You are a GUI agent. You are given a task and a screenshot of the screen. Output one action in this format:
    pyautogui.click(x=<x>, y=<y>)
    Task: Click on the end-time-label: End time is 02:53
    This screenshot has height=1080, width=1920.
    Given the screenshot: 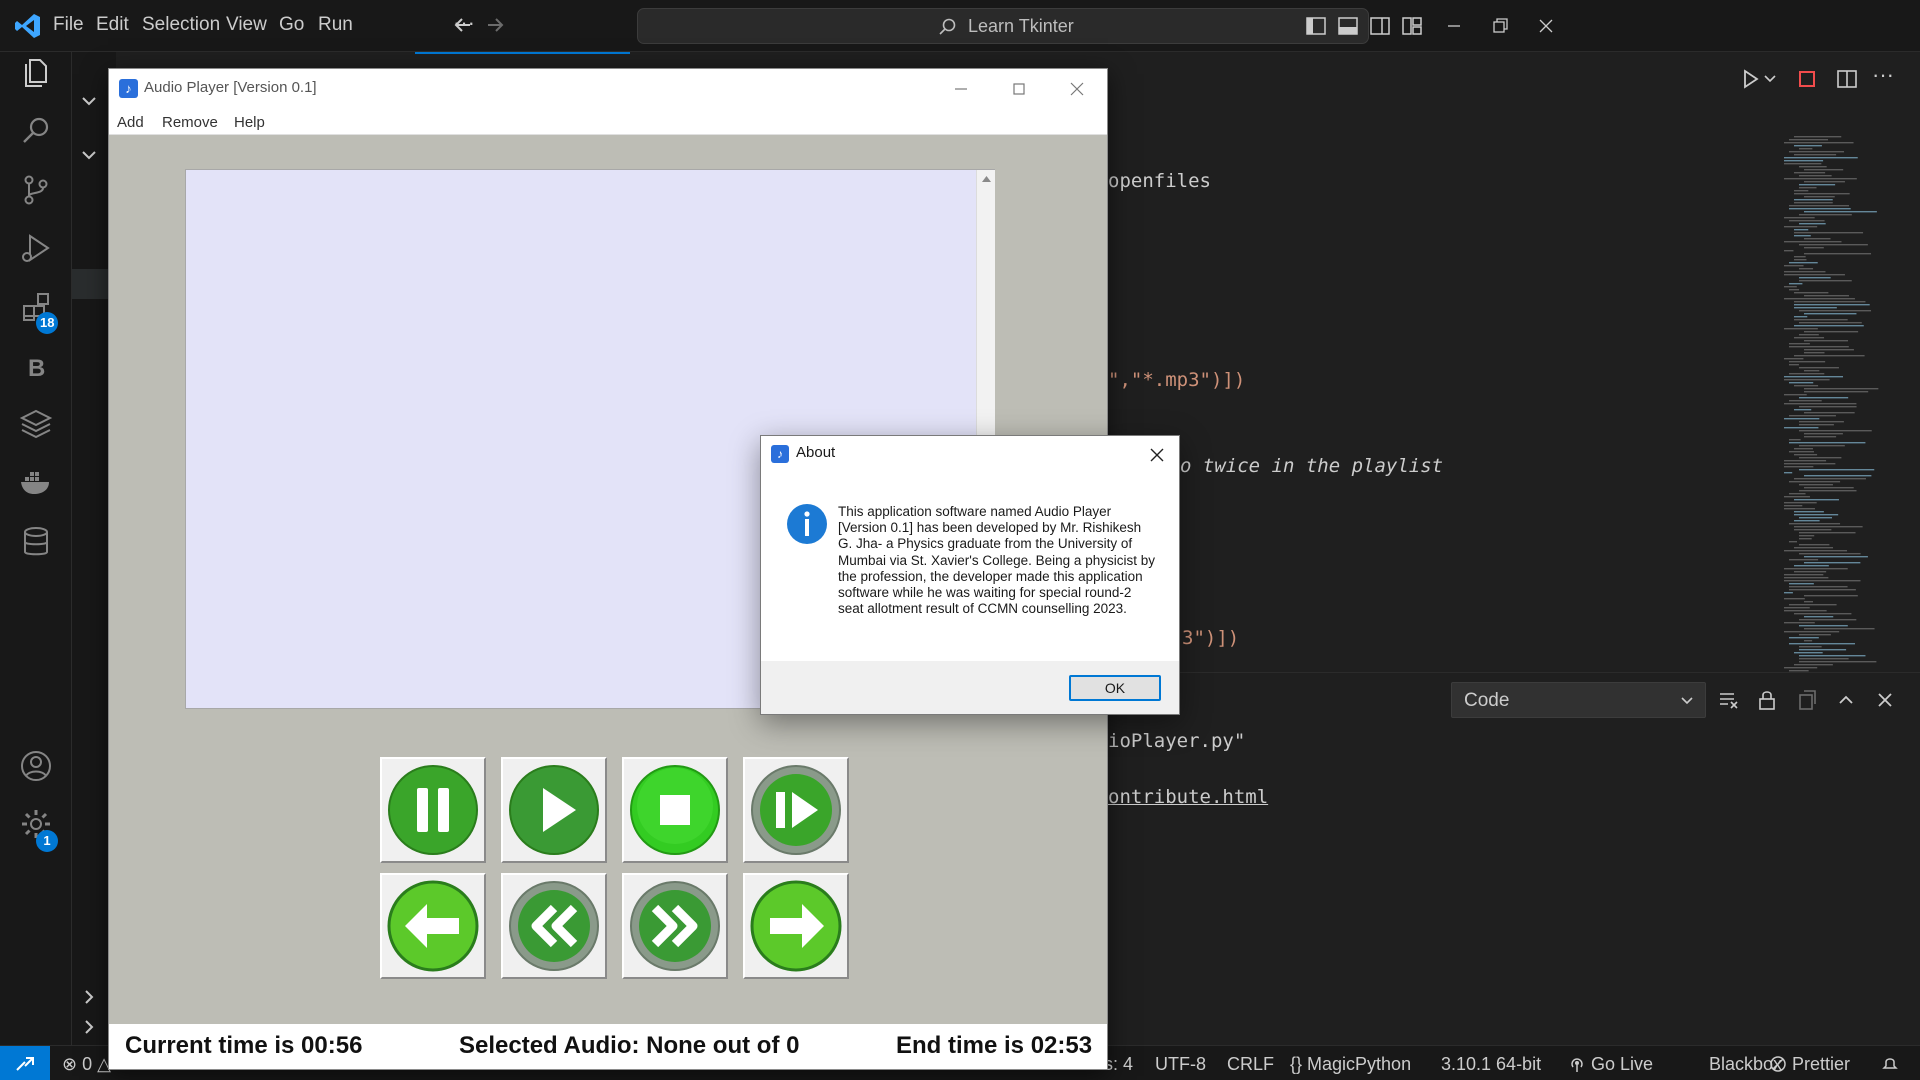 What is the action you would take?
    pyautogui.click(x=994, y=1045)
    